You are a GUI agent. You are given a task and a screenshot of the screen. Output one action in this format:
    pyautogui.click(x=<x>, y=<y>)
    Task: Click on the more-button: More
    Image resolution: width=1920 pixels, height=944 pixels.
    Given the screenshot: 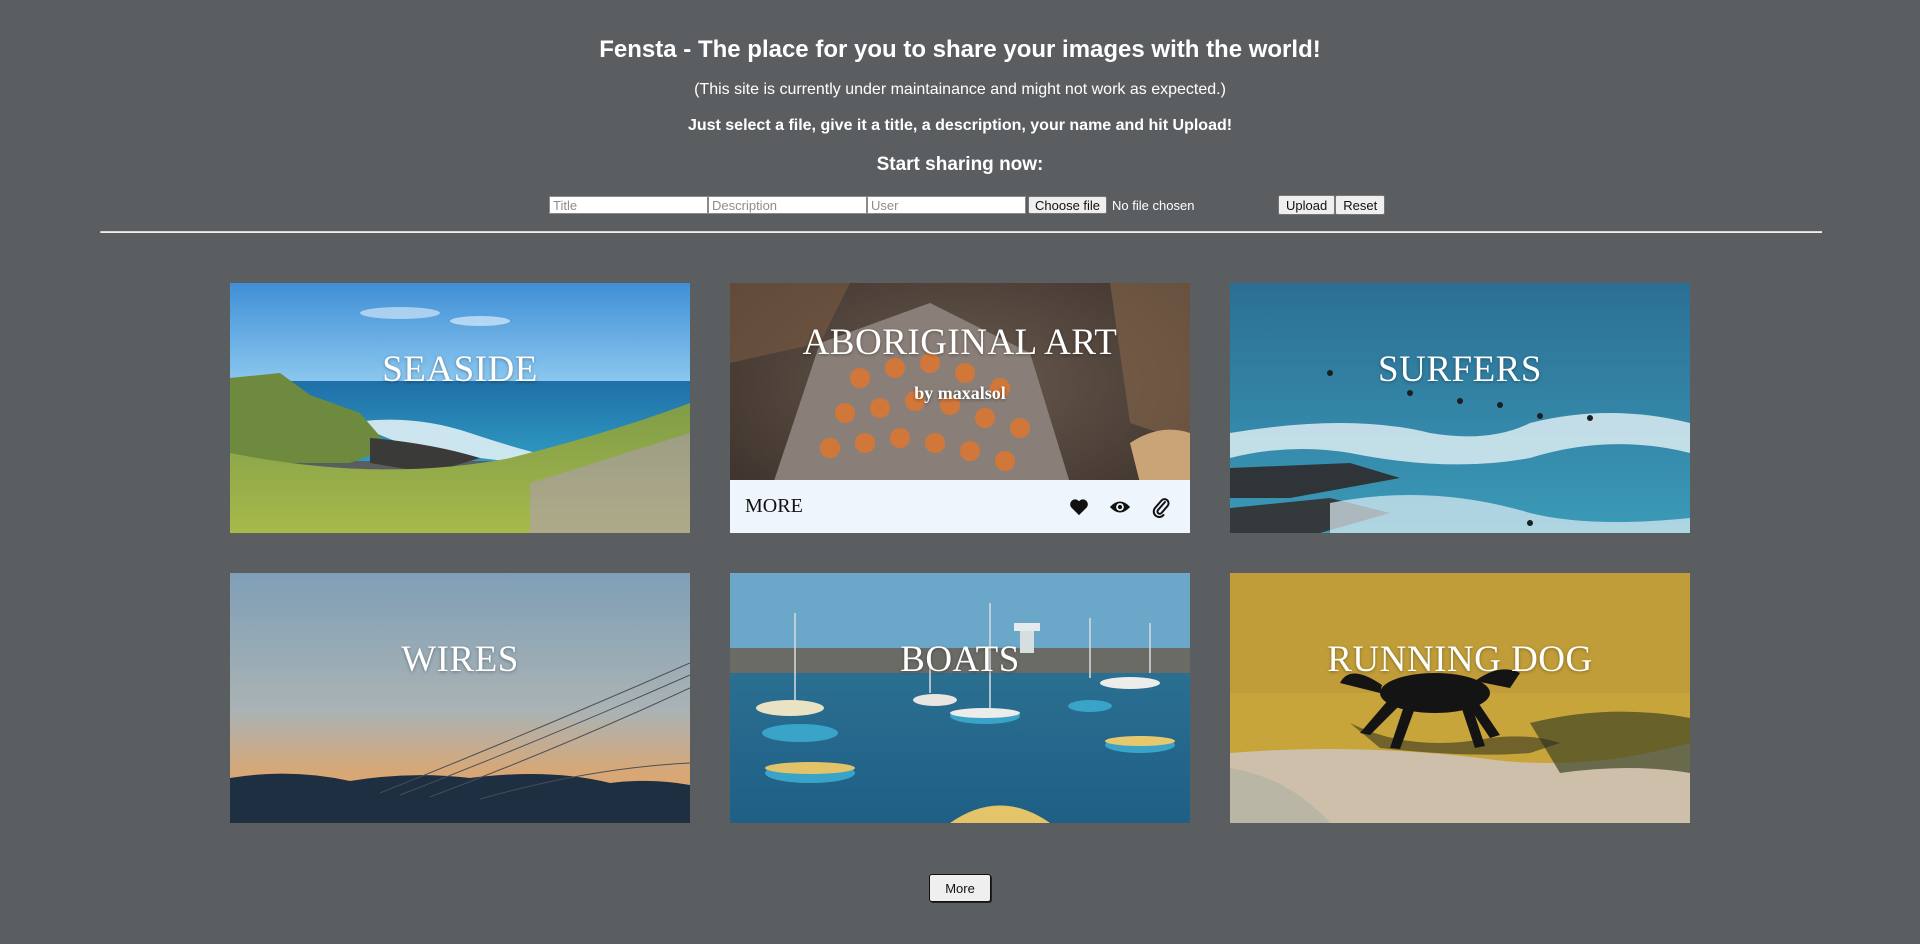 What is the action you would take?
    pyautogui.click(x=960, y=888)
    